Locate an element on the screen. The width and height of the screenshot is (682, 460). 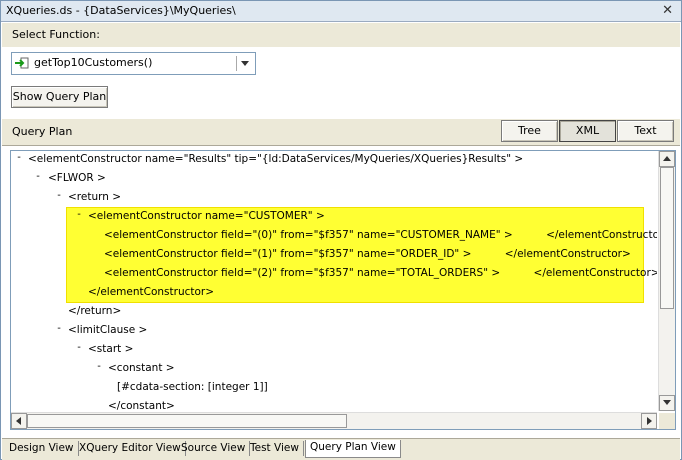
text-view-button: Text is located at coordinates (645, 131).